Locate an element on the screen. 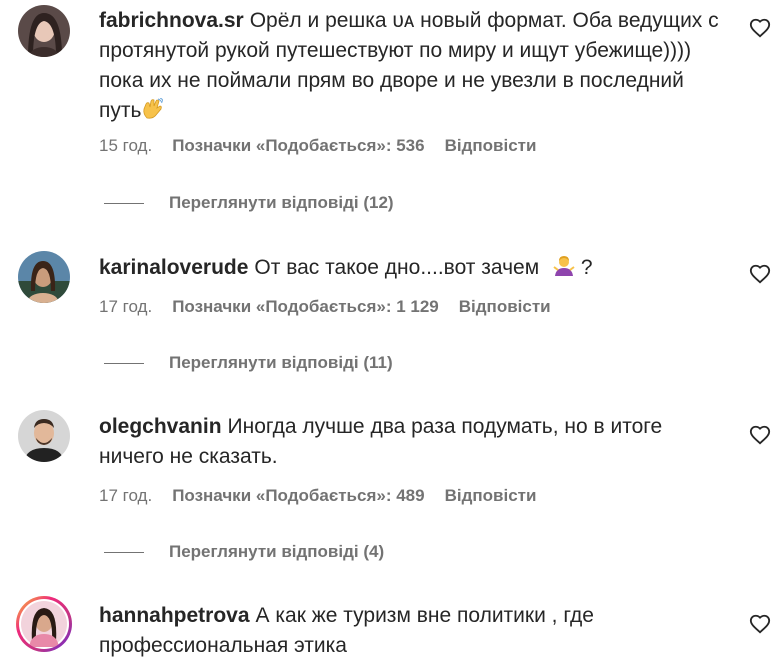 This screenshot has width=783, height=668. view-replies-button: Переглянути відповіді (12) is located at coordinates (249, 203).